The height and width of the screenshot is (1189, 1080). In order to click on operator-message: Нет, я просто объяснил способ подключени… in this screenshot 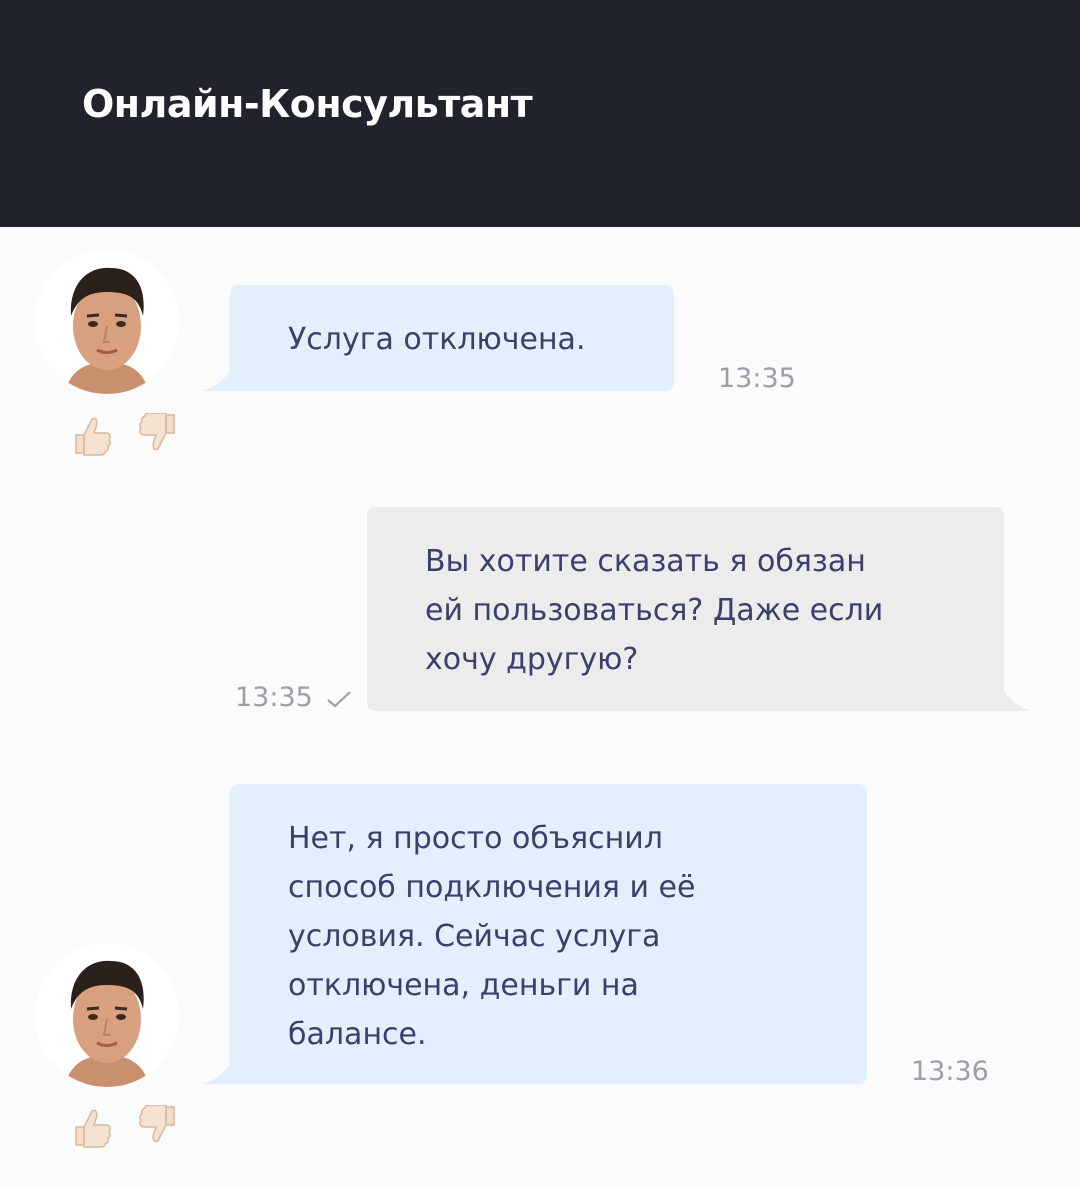, I will do `click(548, 934)`.